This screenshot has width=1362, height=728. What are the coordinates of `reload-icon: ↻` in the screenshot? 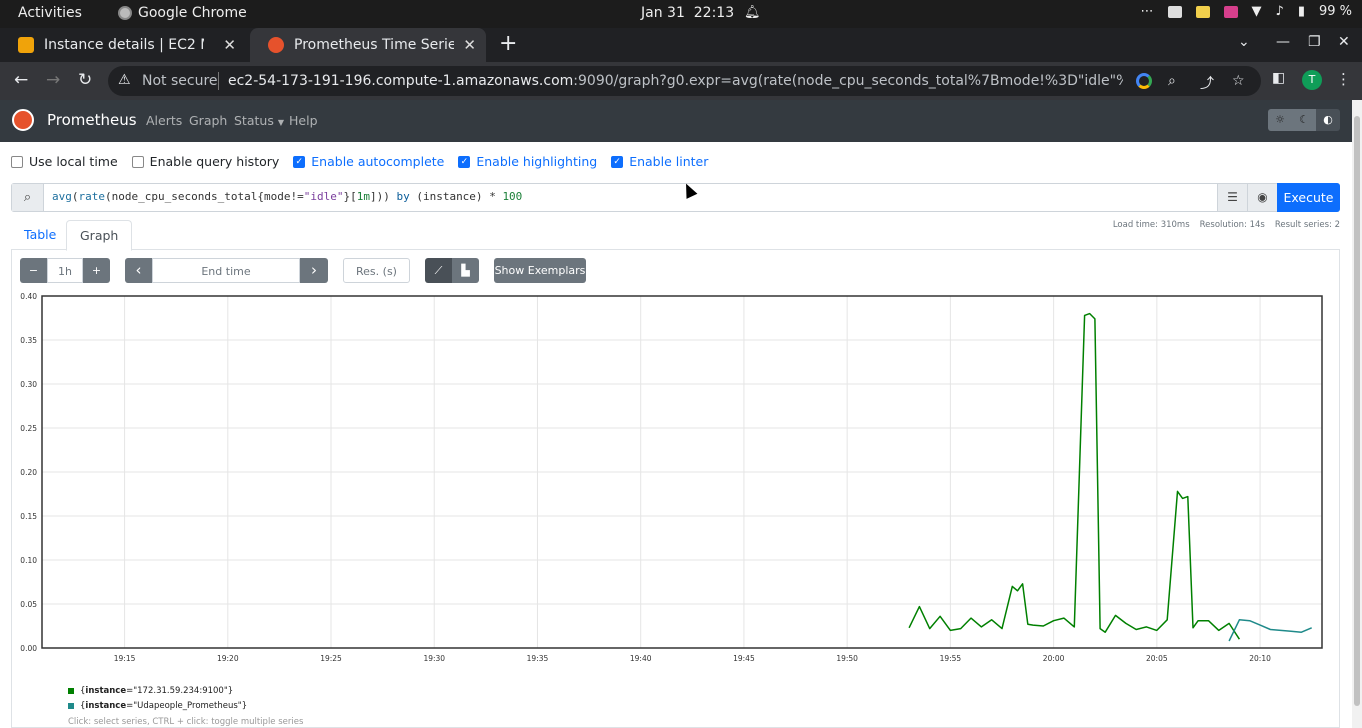 It's located at (85, 80).